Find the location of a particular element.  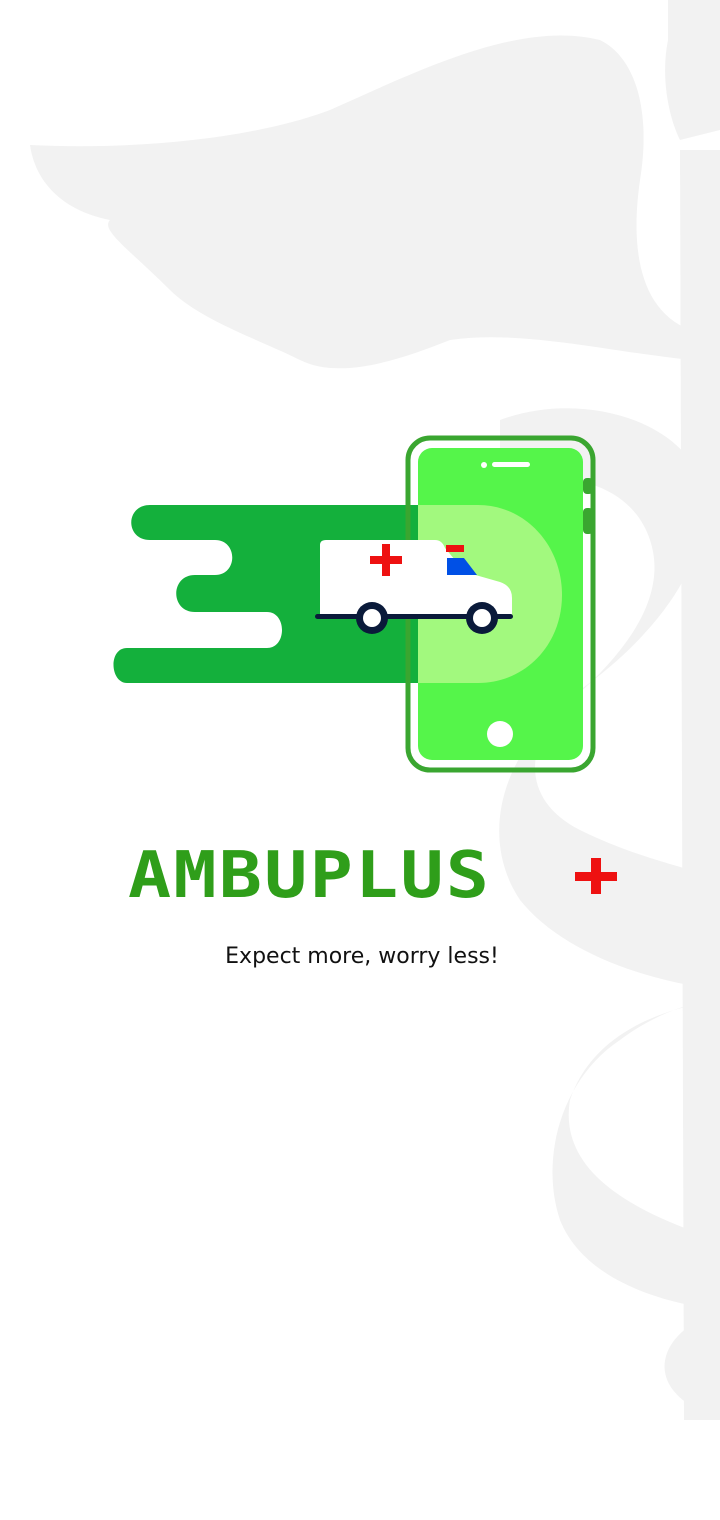

tagline: Expect more, worry less! is located at coordinates (362, 956).